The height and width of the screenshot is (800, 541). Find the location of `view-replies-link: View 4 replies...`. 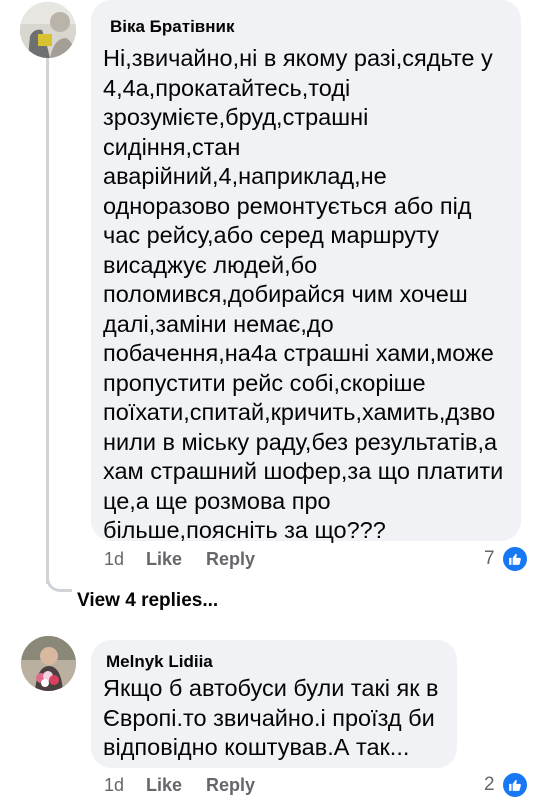

view-replies-link: View 4 replies... is located at coordinates (147, 601).